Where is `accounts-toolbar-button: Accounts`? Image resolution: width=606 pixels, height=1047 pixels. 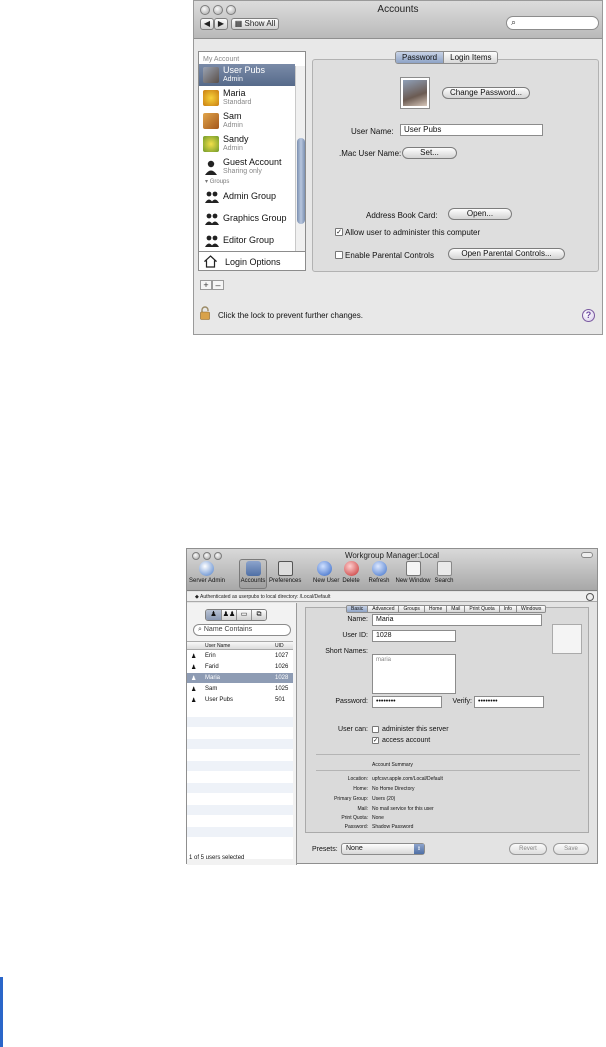 accounts-toolbar-button: Accounts is located at coordinates (253, 574).